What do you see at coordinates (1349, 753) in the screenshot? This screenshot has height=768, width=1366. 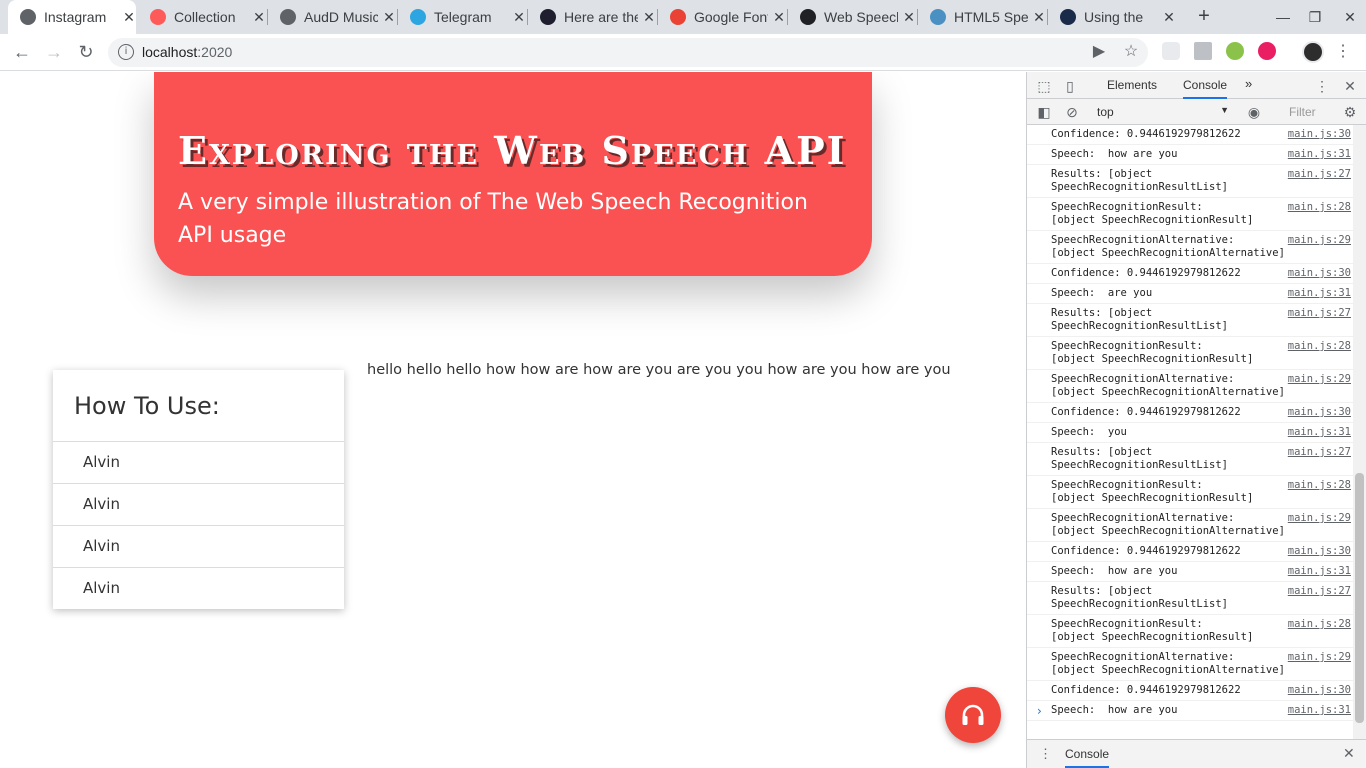 I see `drawer-close-icon: ✕` at bounding box center [1349, 753].